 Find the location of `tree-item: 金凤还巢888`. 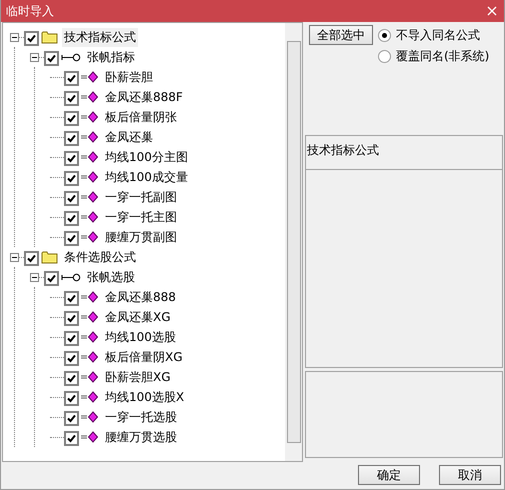

tree-item: 金凤还巢888 is located at coordinates (140, 297).